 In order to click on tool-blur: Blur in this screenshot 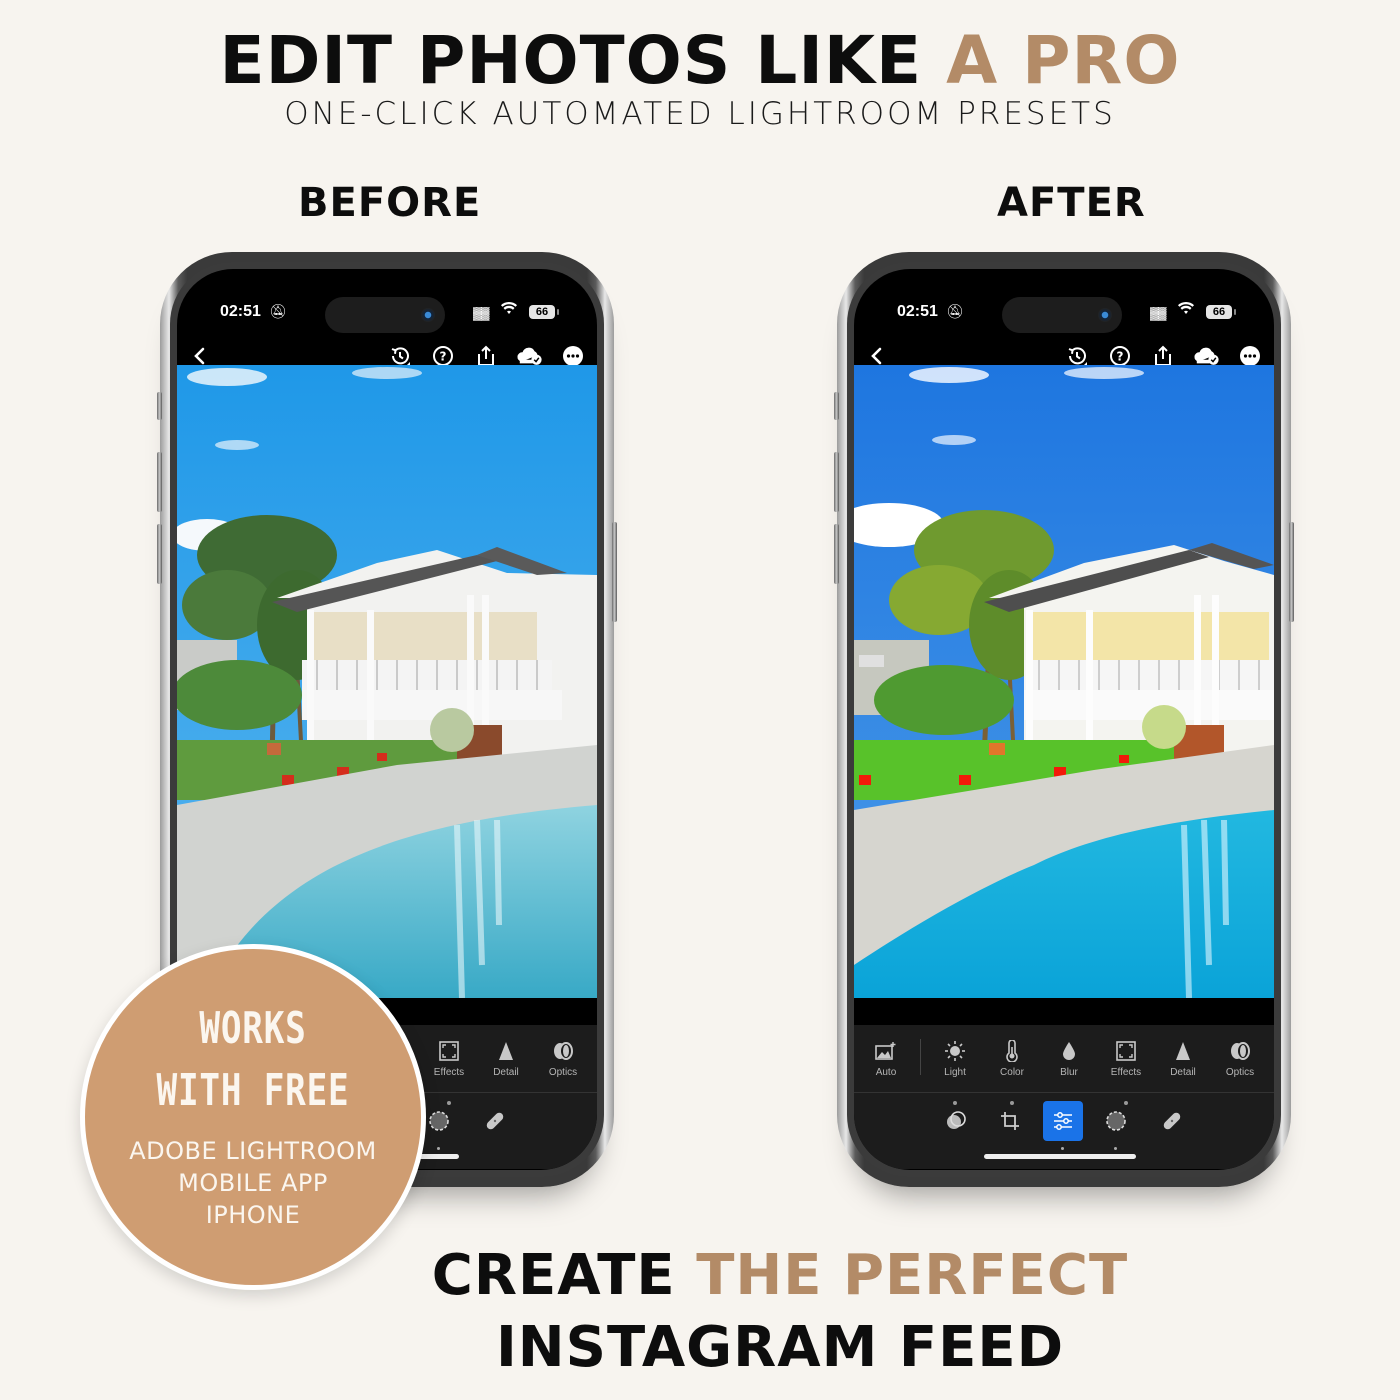, I will do `click(1069, 1058)`.